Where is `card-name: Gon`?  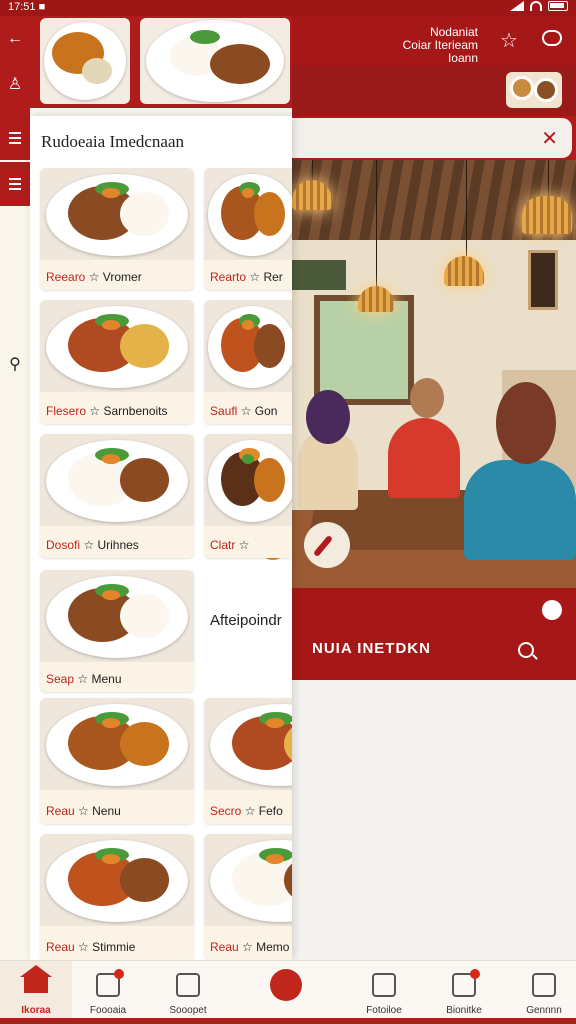 card-name: Gon is located at coordinates (266, 411).